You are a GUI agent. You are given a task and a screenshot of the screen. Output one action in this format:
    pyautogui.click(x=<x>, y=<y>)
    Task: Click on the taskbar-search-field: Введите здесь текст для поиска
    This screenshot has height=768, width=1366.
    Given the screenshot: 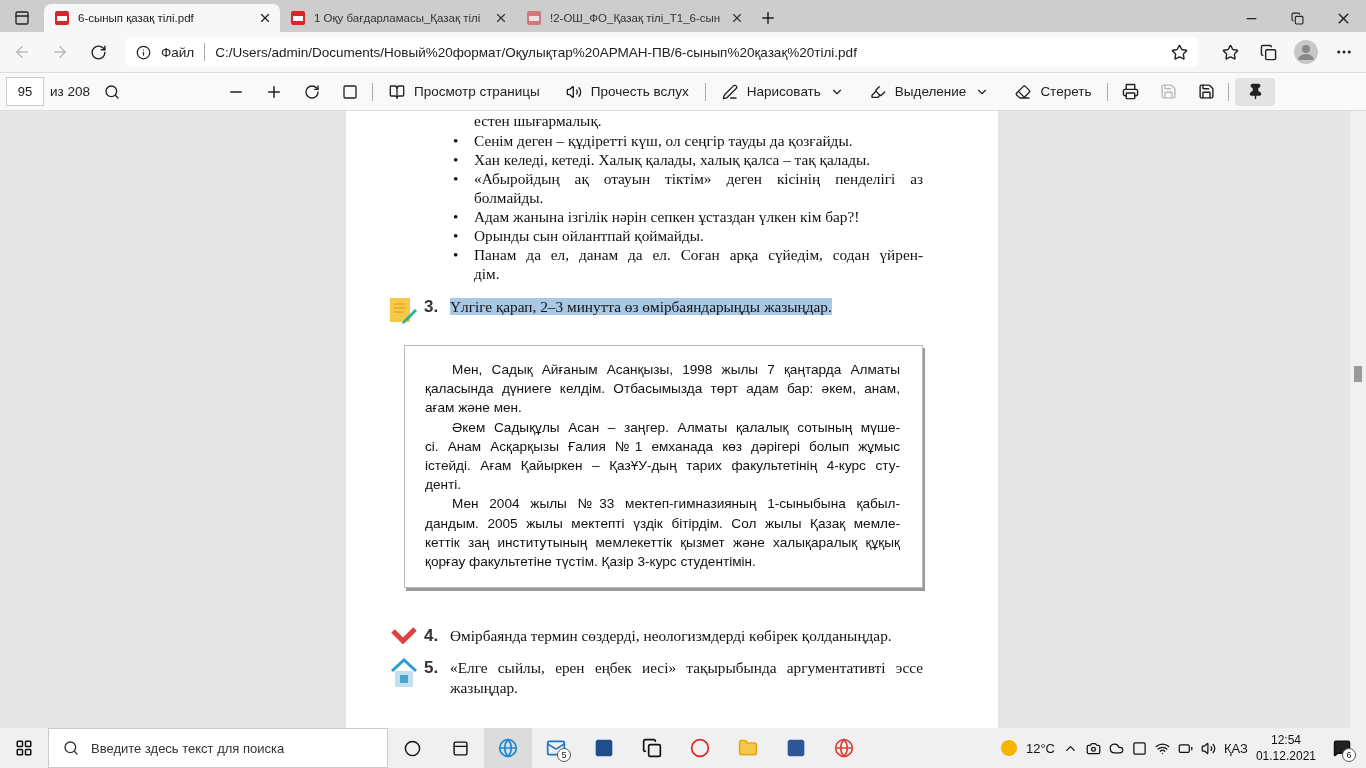 What is the action you would take?
    pyautogui.click(x=218, y=748)
    